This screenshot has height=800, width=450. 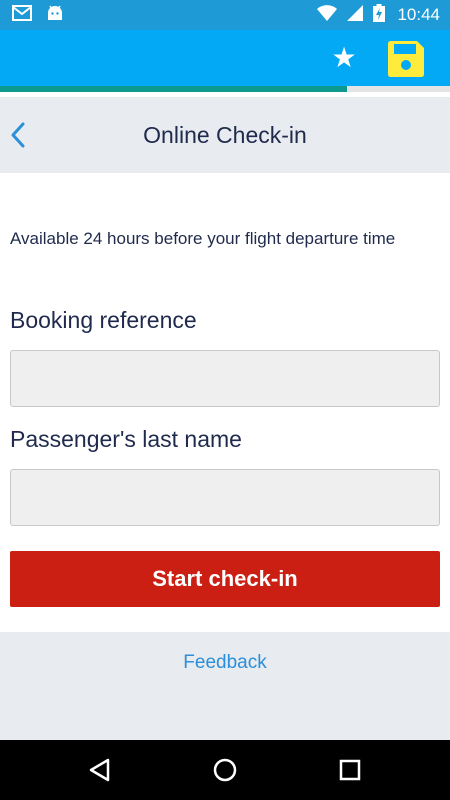 What do you see at coordinates (126, 439) in the screenshot?
I see `last-name-label: Passenger's last name` at bounding box center [126, 439].